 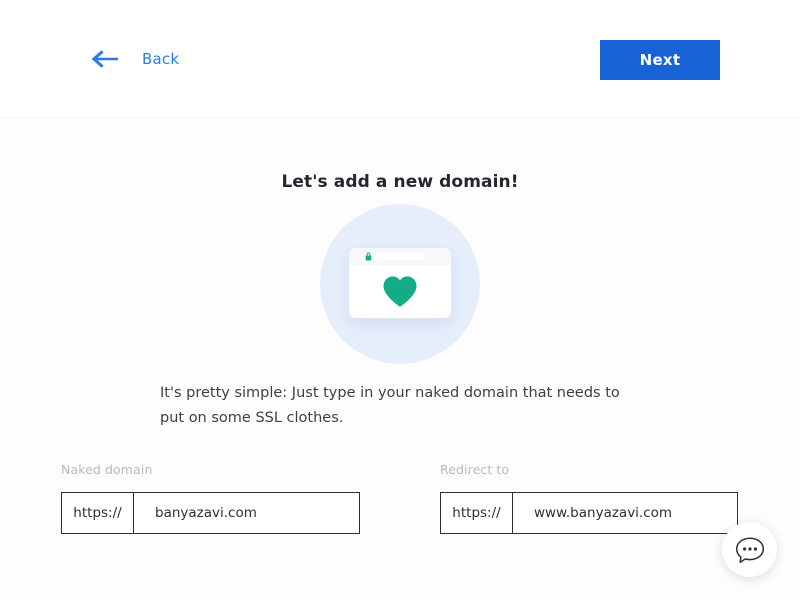 I want to click on chat-widget-button, so click(x=749, y=549).